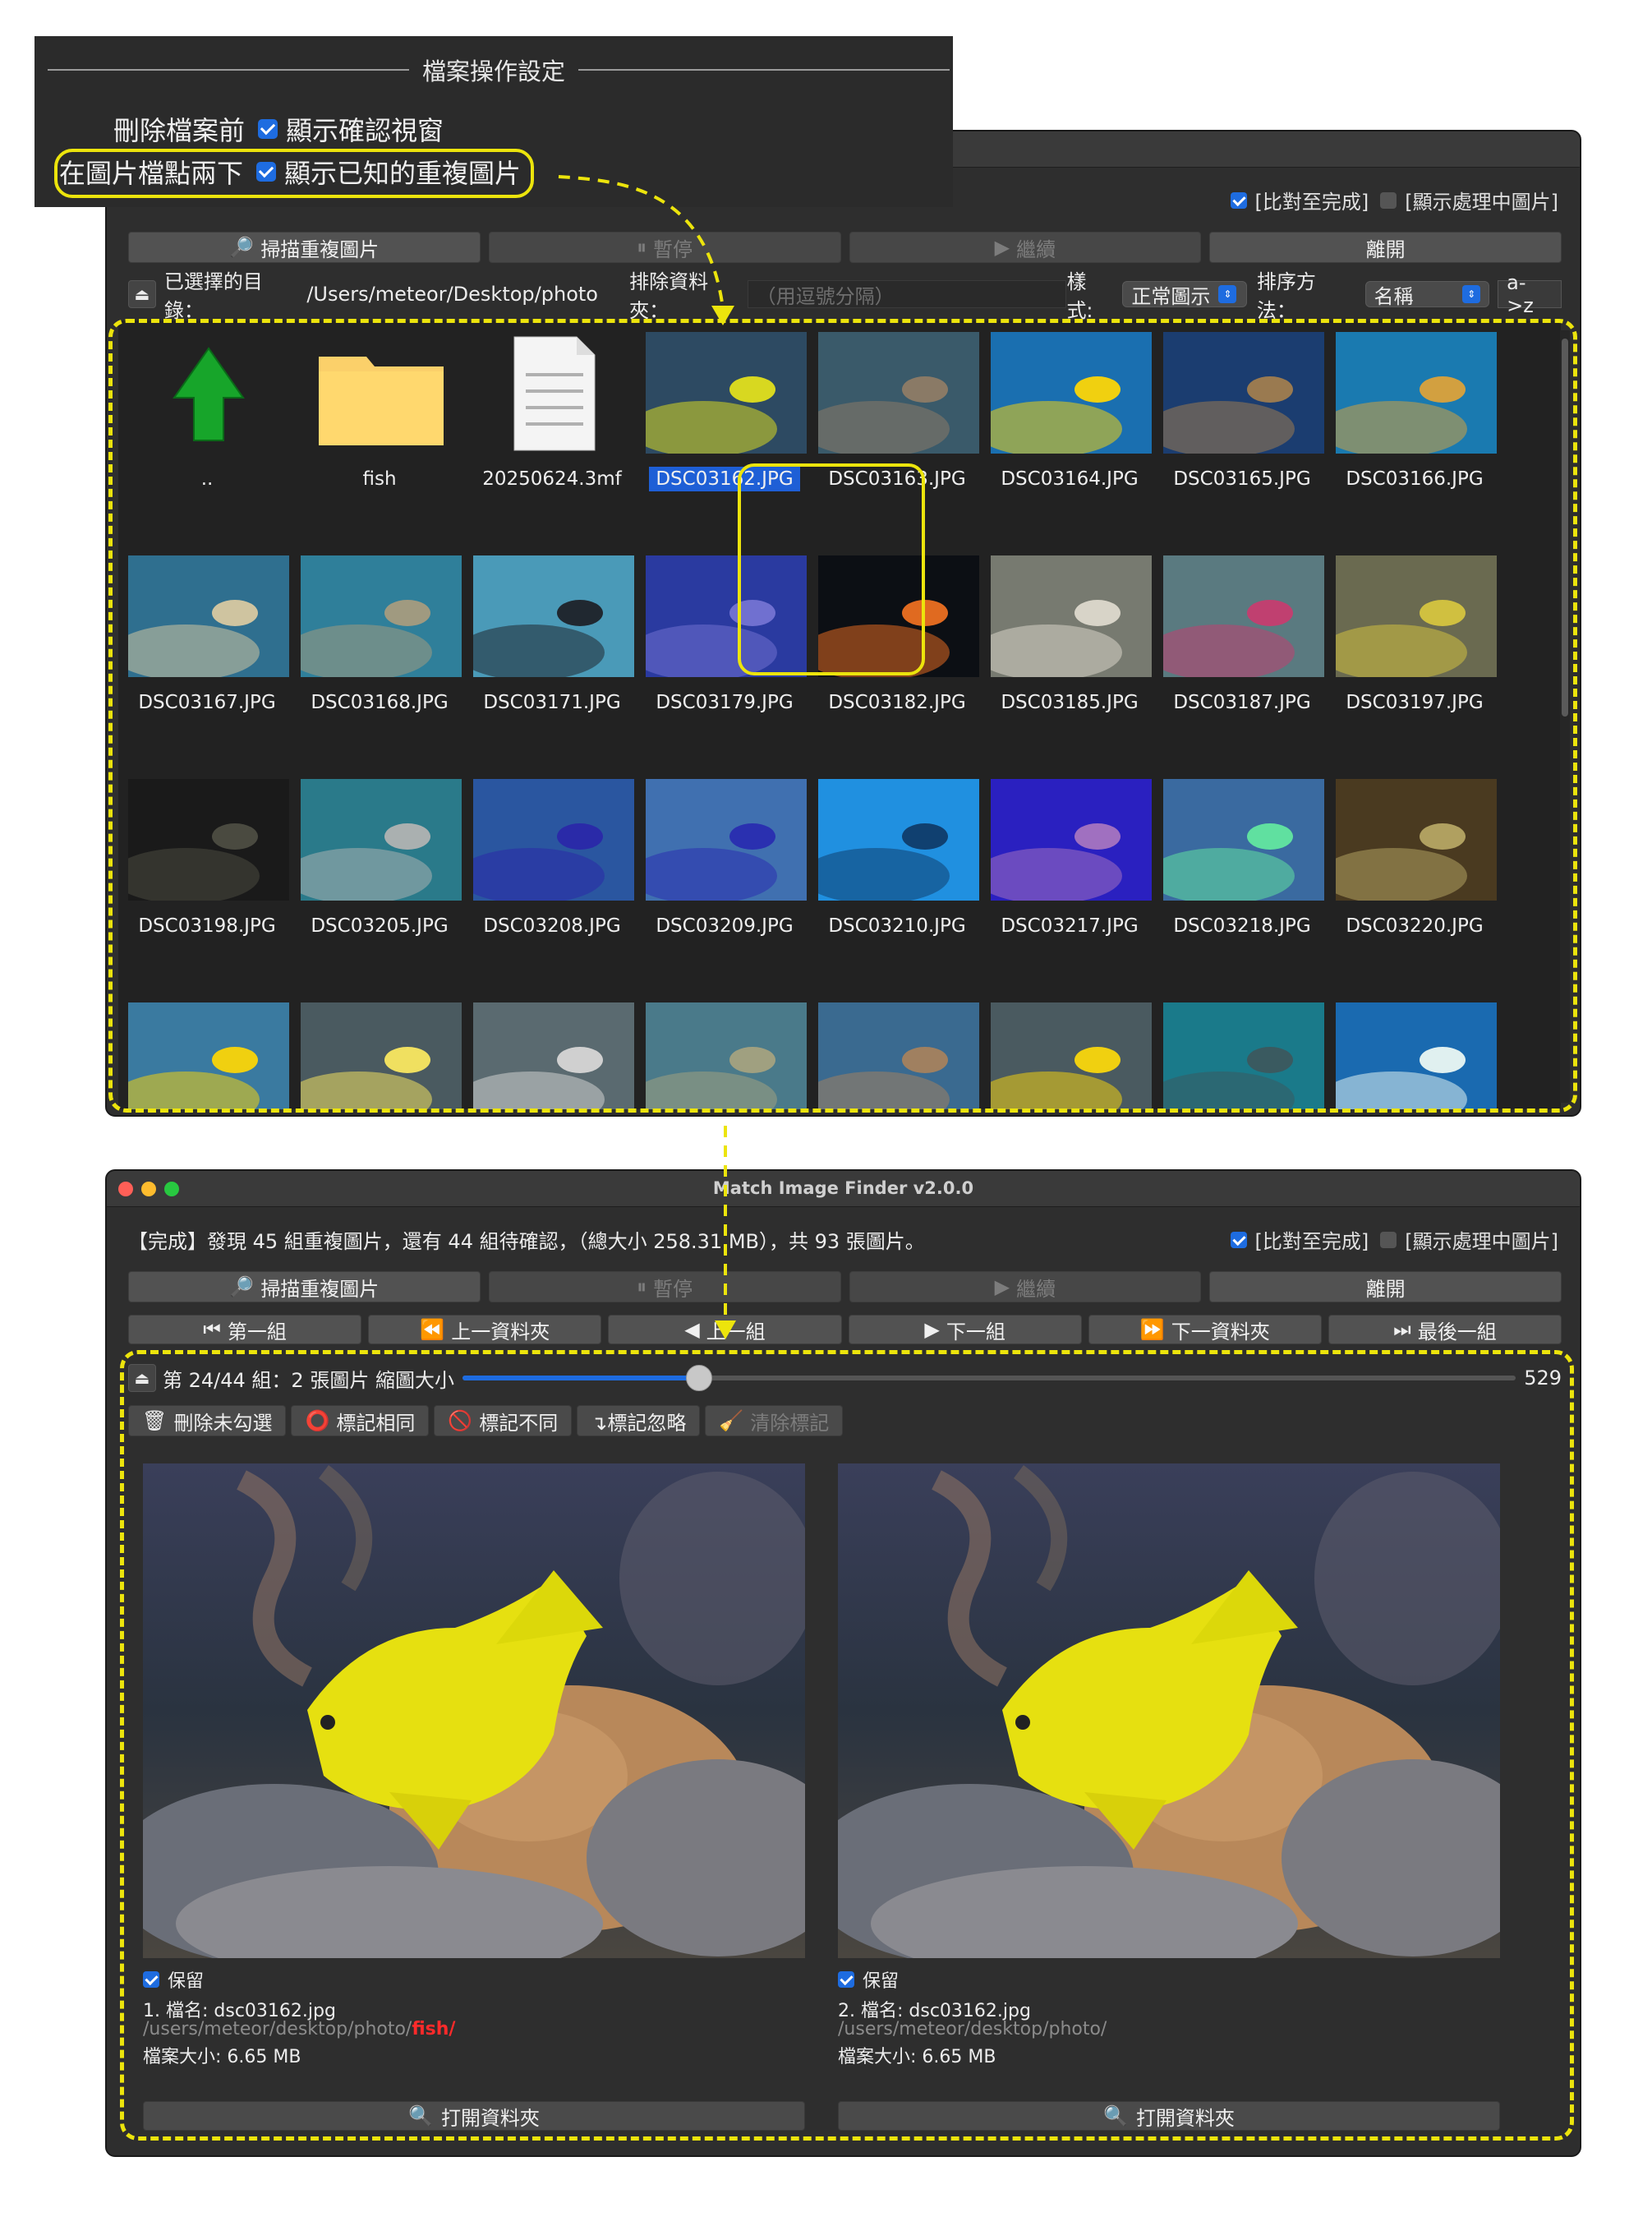 This screenshot has width=1652, height=2226. I want to click on document-icon, so click(553, 393).